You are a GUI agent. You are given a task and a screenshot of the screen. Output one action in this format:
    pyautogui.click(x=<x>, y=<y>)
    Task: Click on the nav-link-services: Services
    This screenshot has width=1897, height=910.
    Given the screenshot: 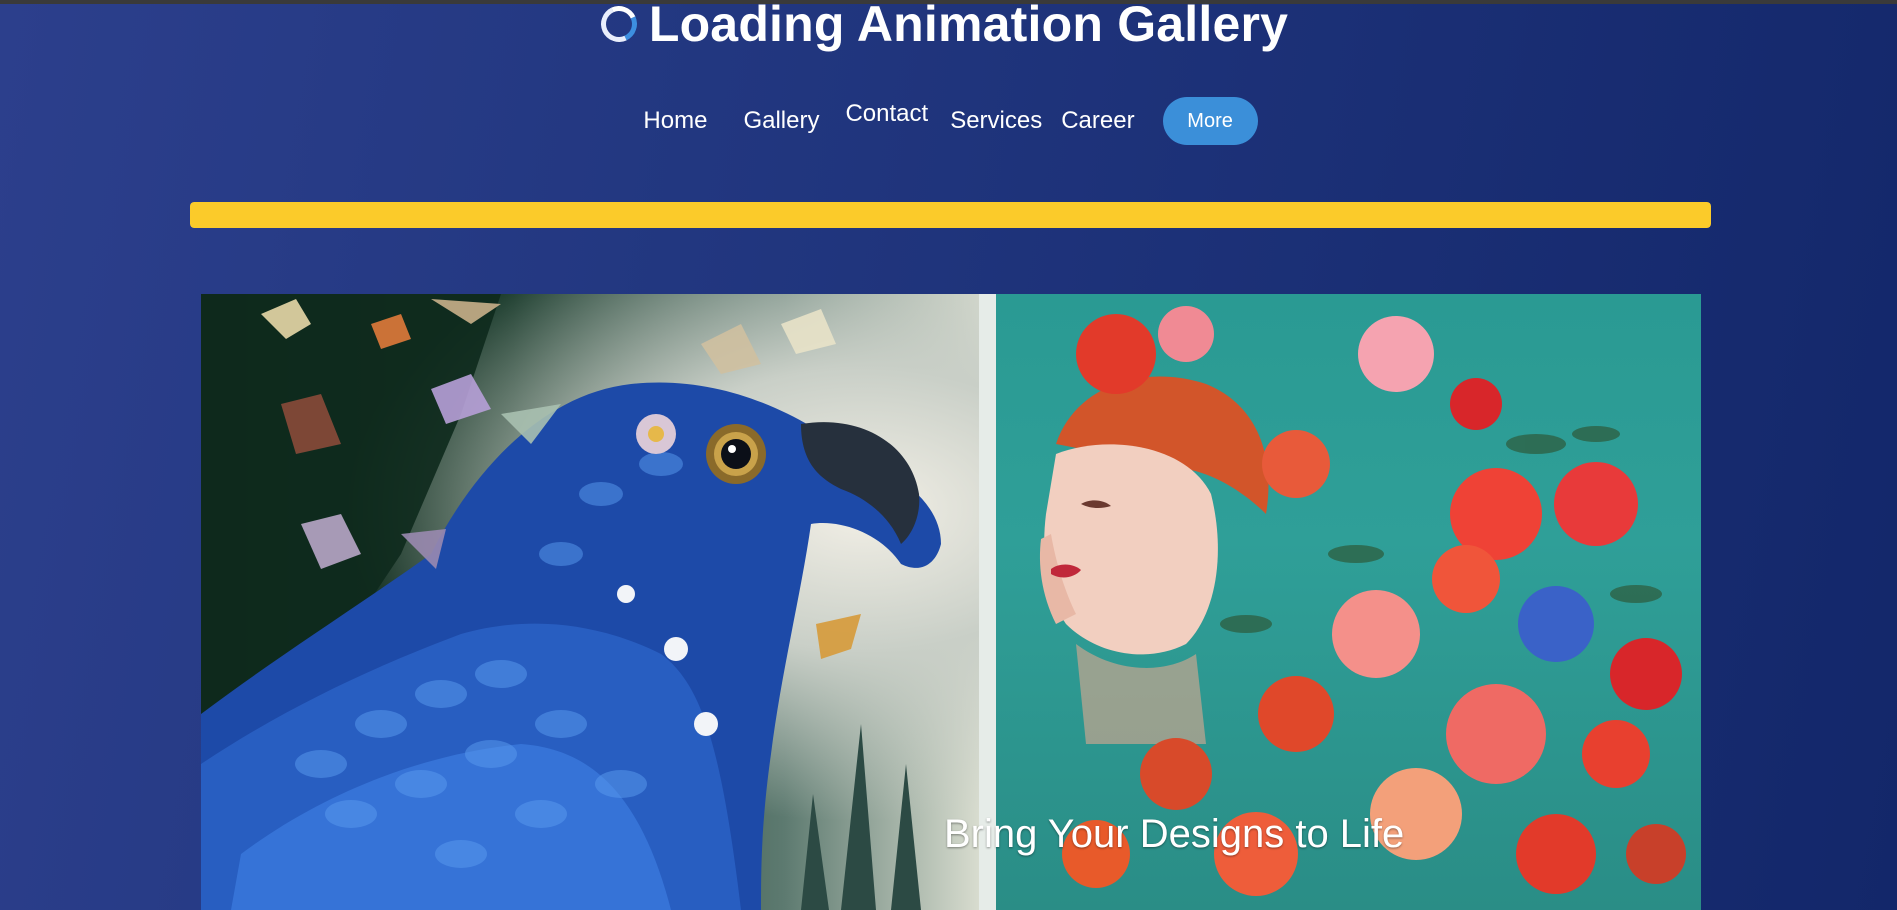 What is the action you would take?
    pyautogui.click(x=996, y=121)
    